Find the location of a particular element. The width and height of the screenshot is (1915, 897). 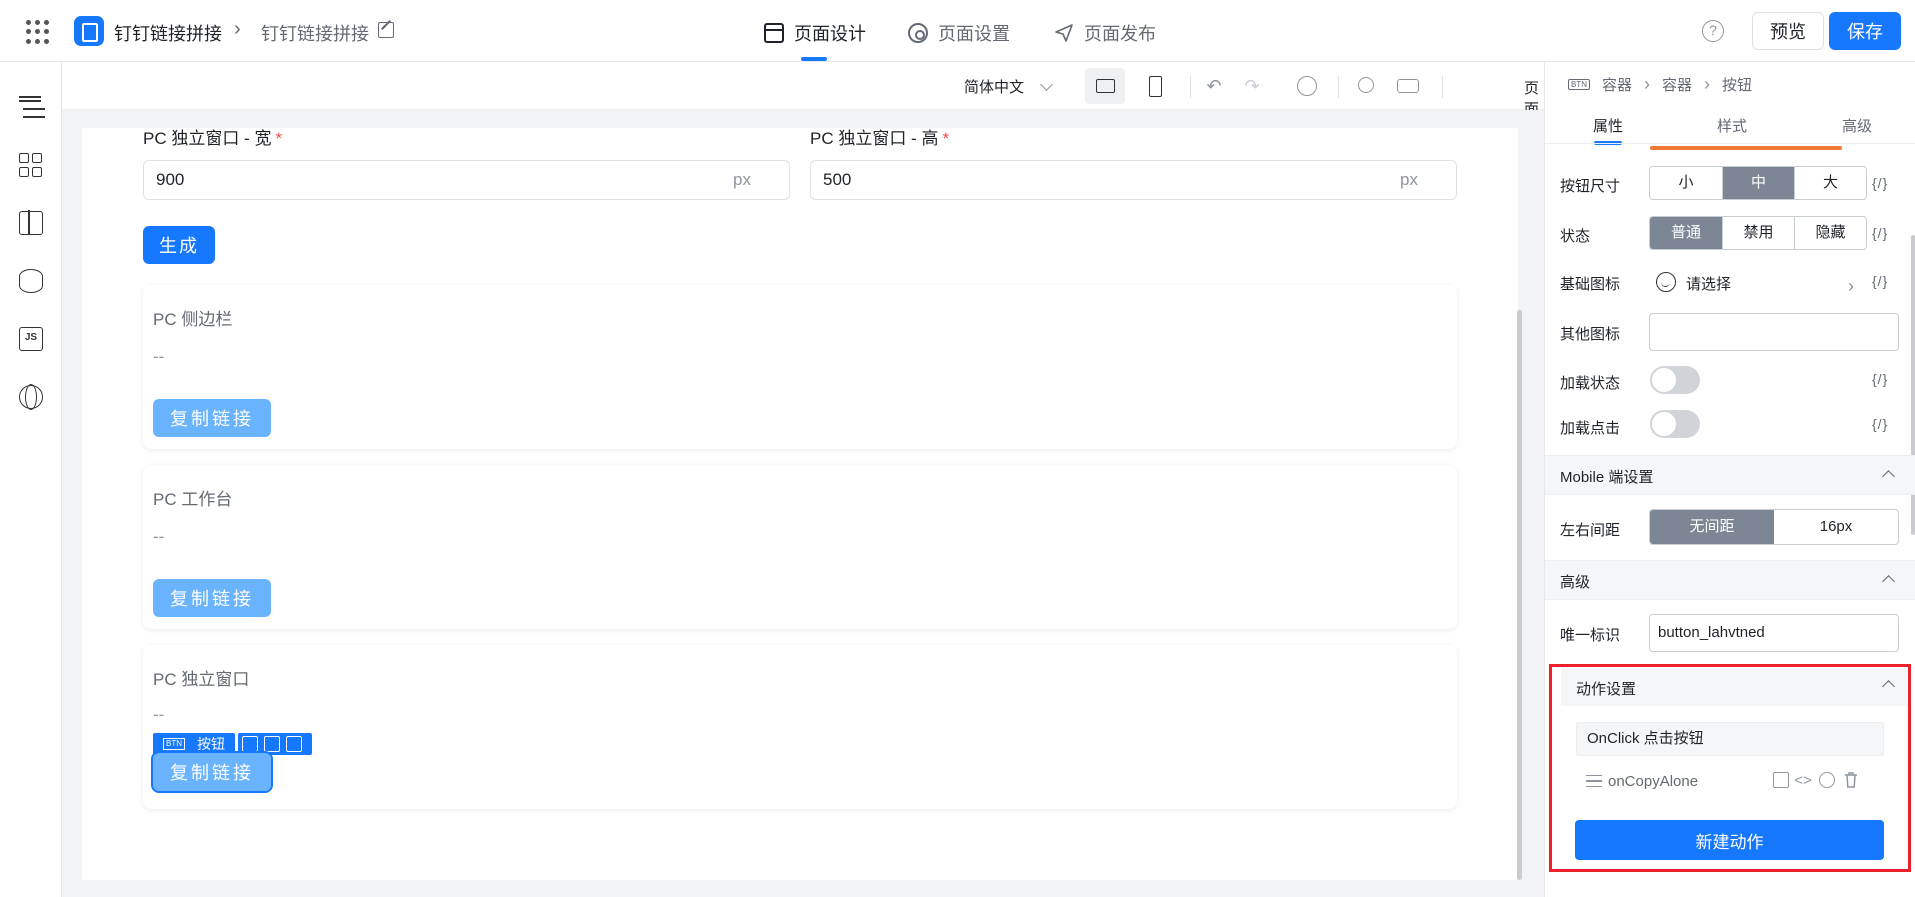

size-medium-option: 中 is located at coordinates (1758, 183).